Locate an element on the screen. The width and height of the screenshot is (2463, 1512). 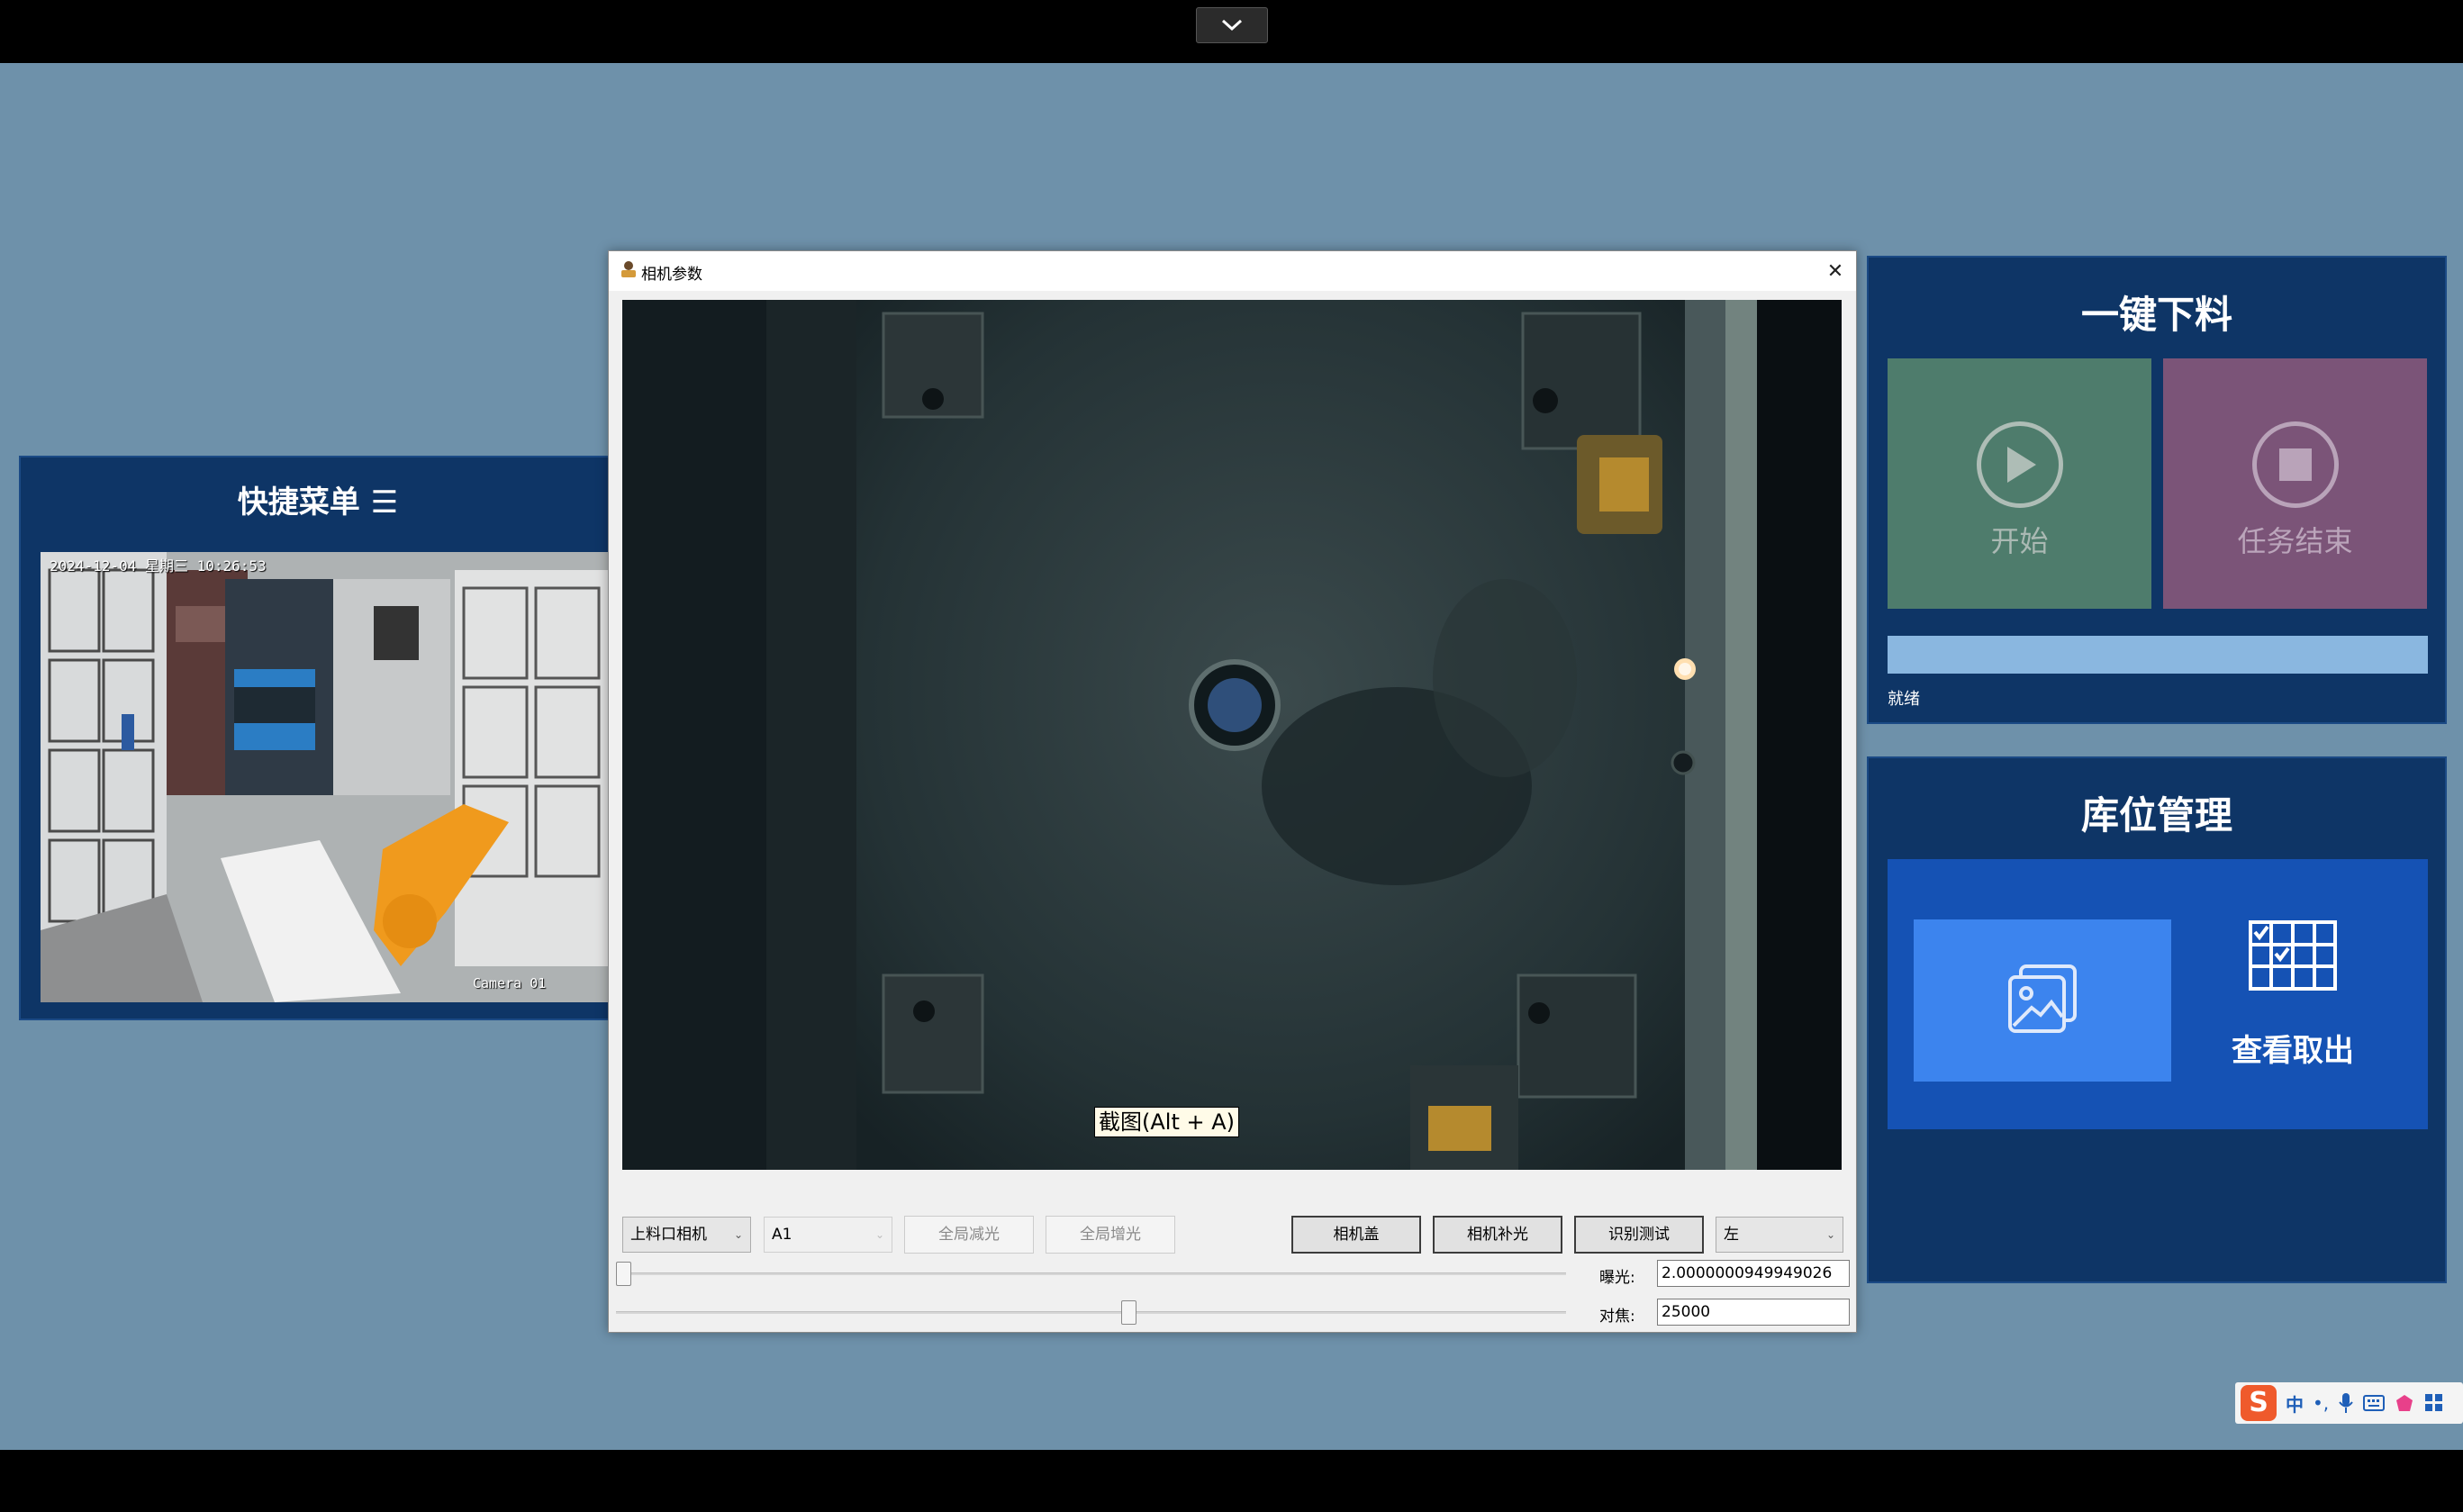
slot-select: A1 ⌄ is located at coordinates (828, 1235).